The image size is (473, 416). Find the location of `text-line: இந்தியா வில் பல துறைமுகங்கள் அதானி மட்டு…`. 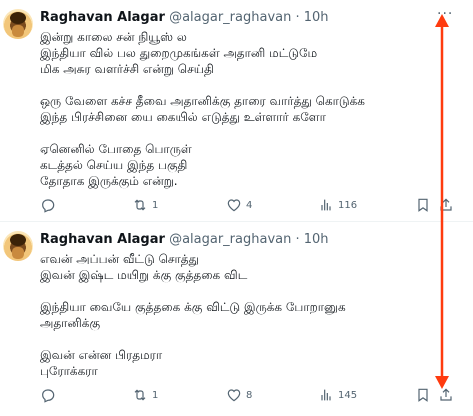

text-line: இந்தியா வில் பல துறைமுகங்கள் அதானி மட்டு… is located at coordinates (179, 53).